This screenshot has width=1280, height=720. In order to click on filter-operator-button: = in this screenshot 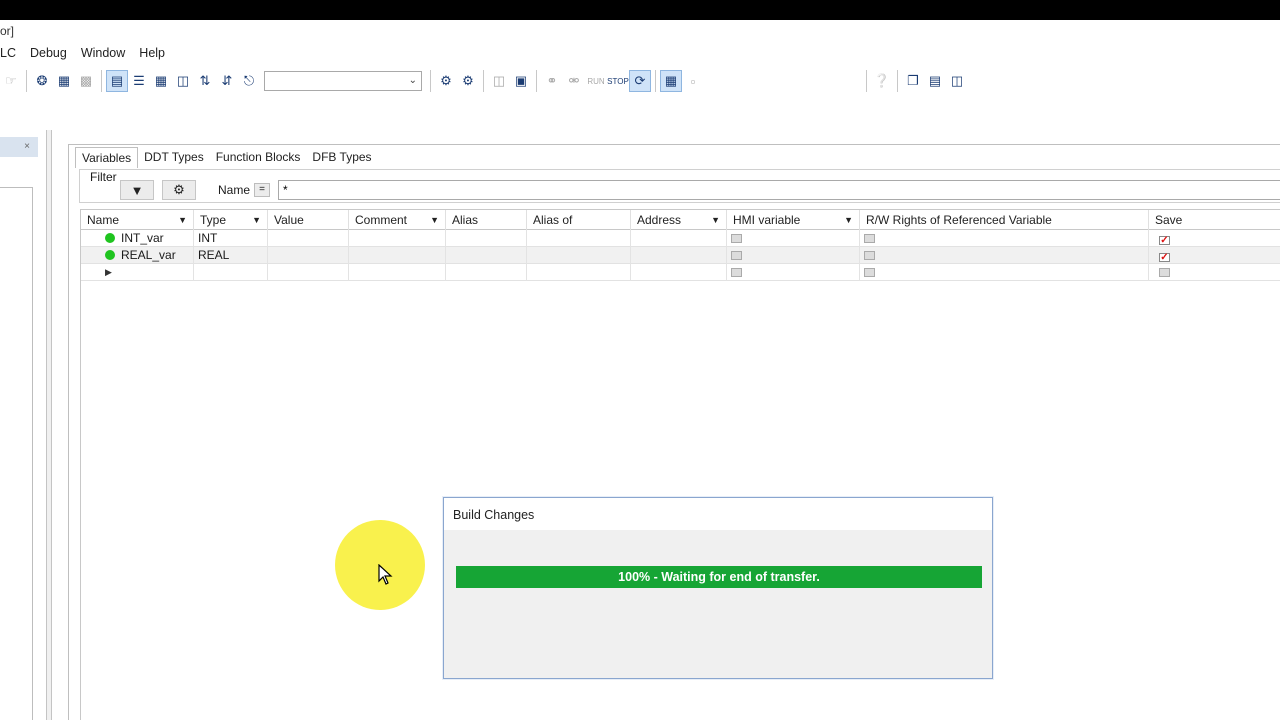, I will do `click(262, 190)`.